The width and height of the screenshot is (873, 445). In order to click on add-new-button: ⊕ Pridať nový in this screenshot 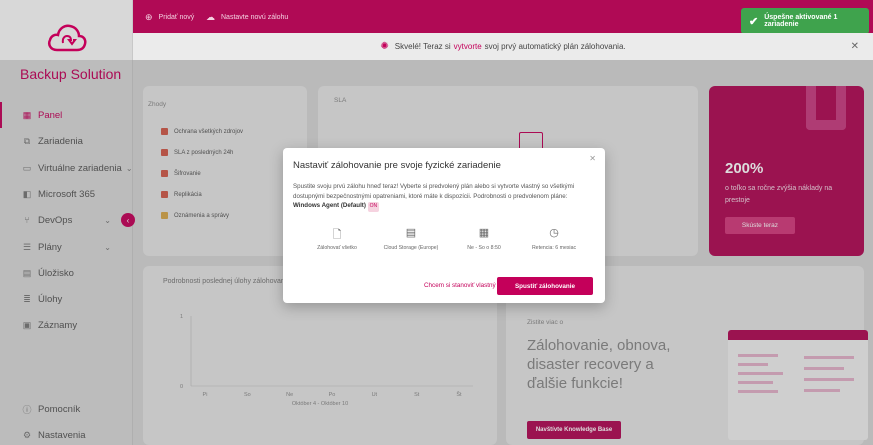, I will do `click(169, 17)`.